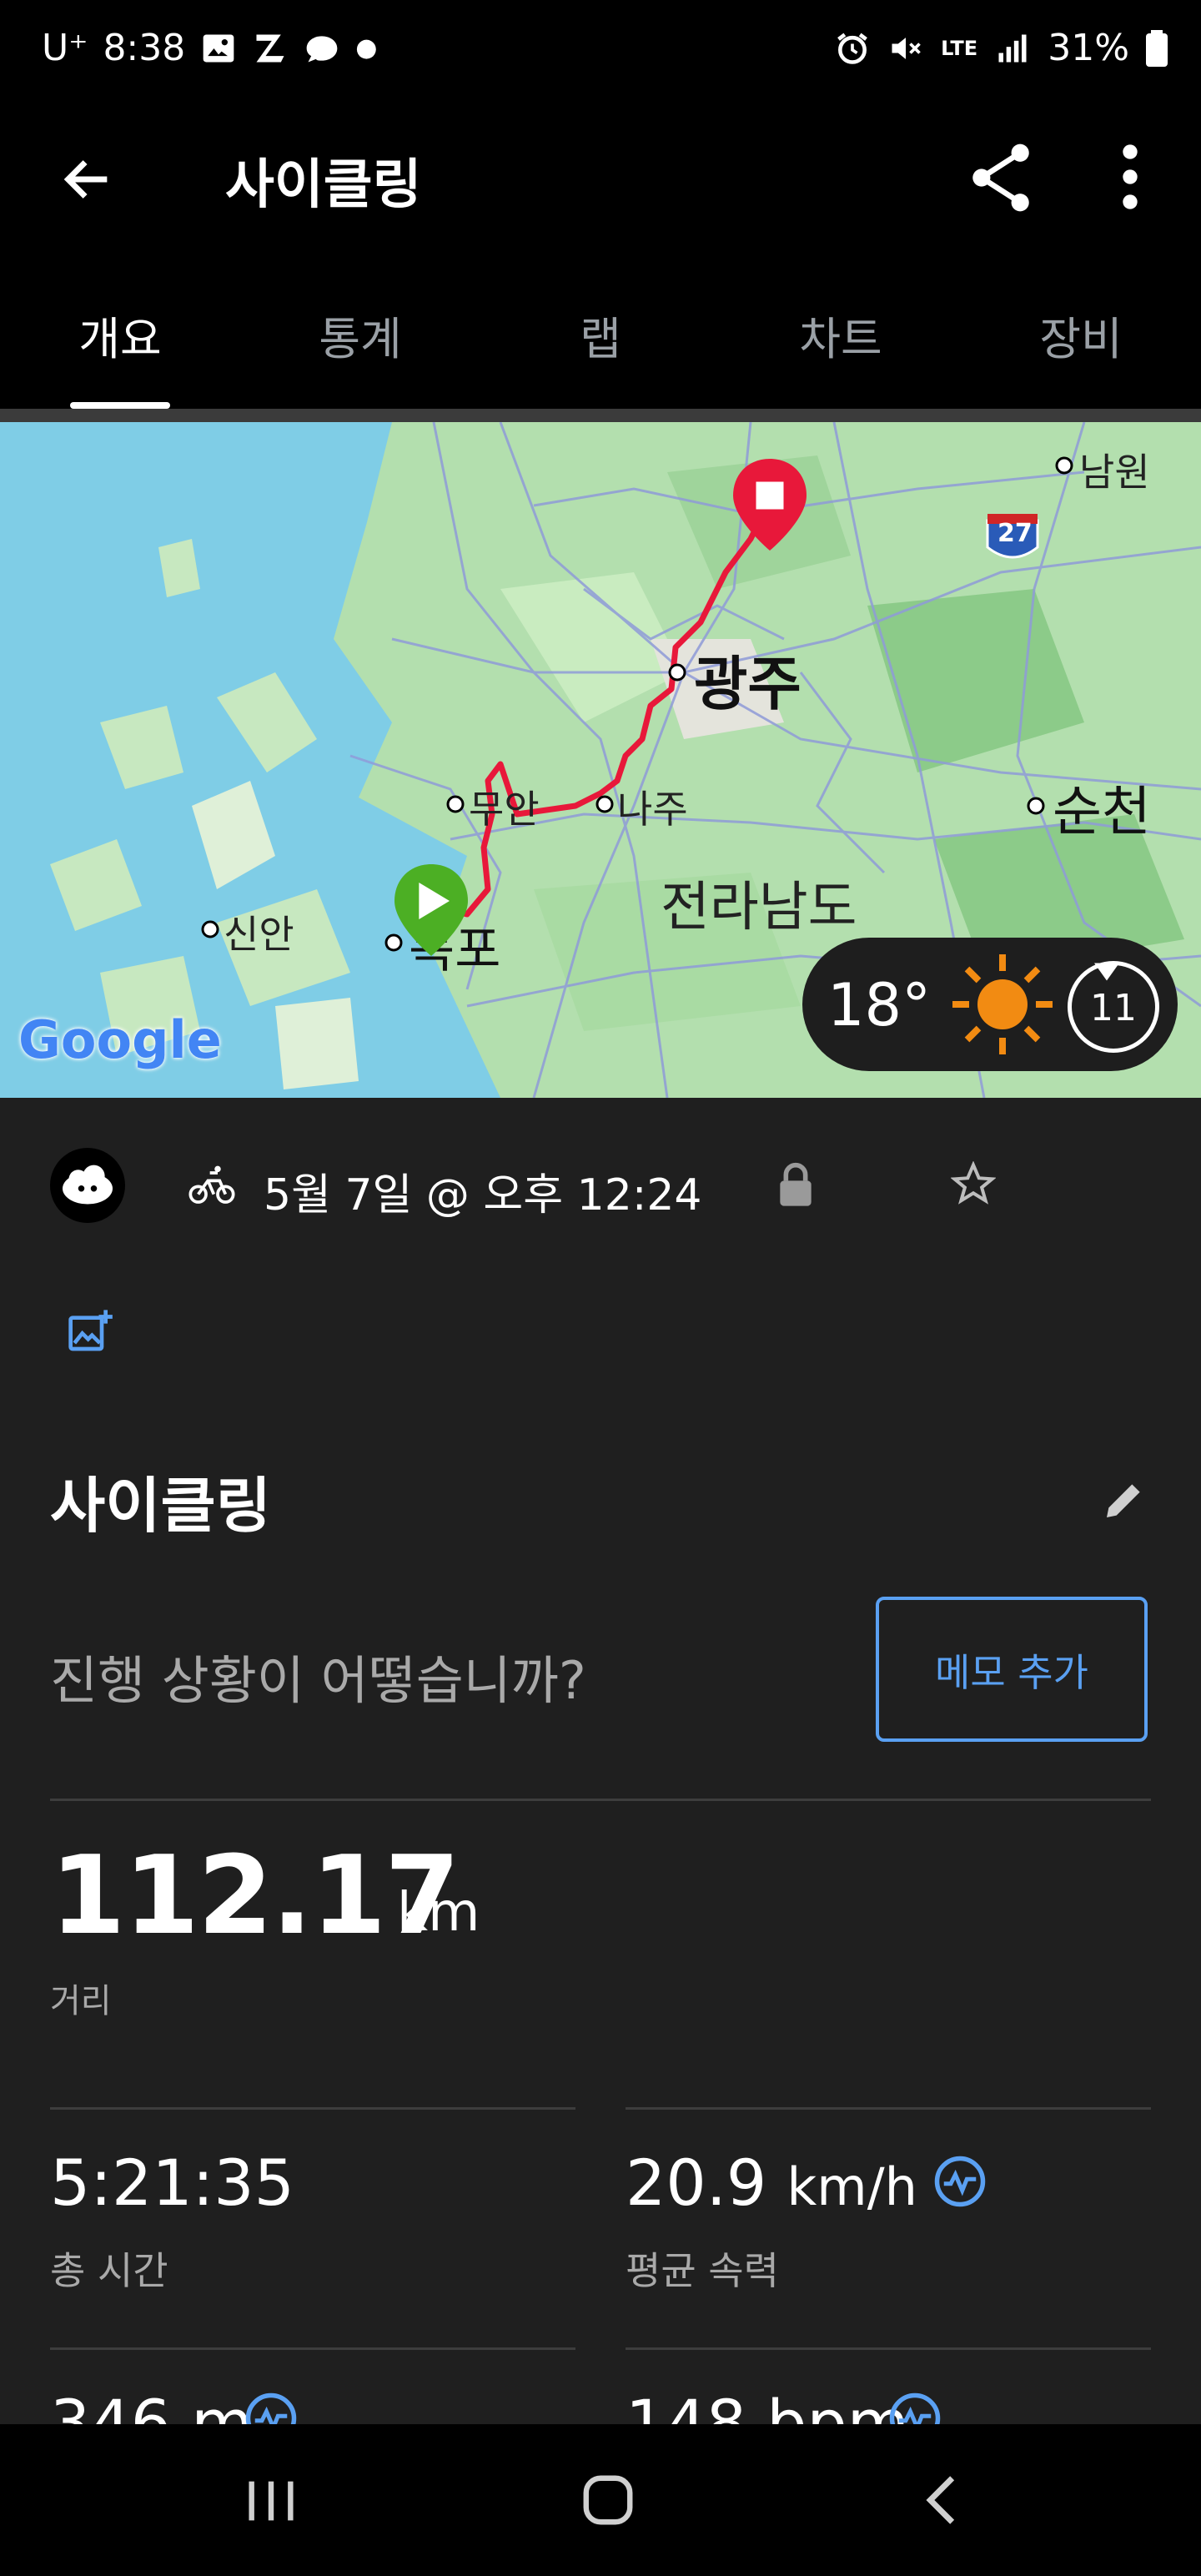  Describe the element at coordinates (145, 48) in the screenshot. I see `clock: 8:38` at that location.